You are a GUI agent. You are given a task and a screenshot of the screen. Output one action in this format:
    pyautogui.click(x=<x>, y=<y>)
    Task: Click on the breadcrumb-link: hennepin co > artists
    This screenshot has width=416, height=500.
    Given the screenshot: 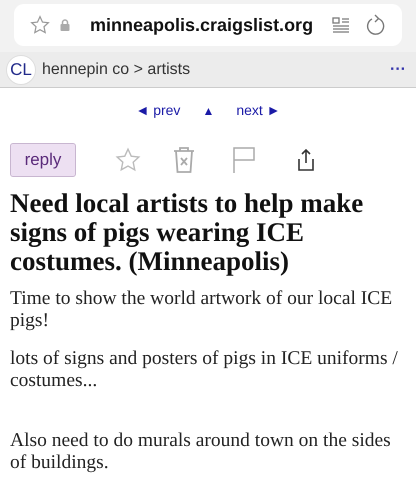 What is the action you would take?
    pyautogui.click(x=116, y=70)
    